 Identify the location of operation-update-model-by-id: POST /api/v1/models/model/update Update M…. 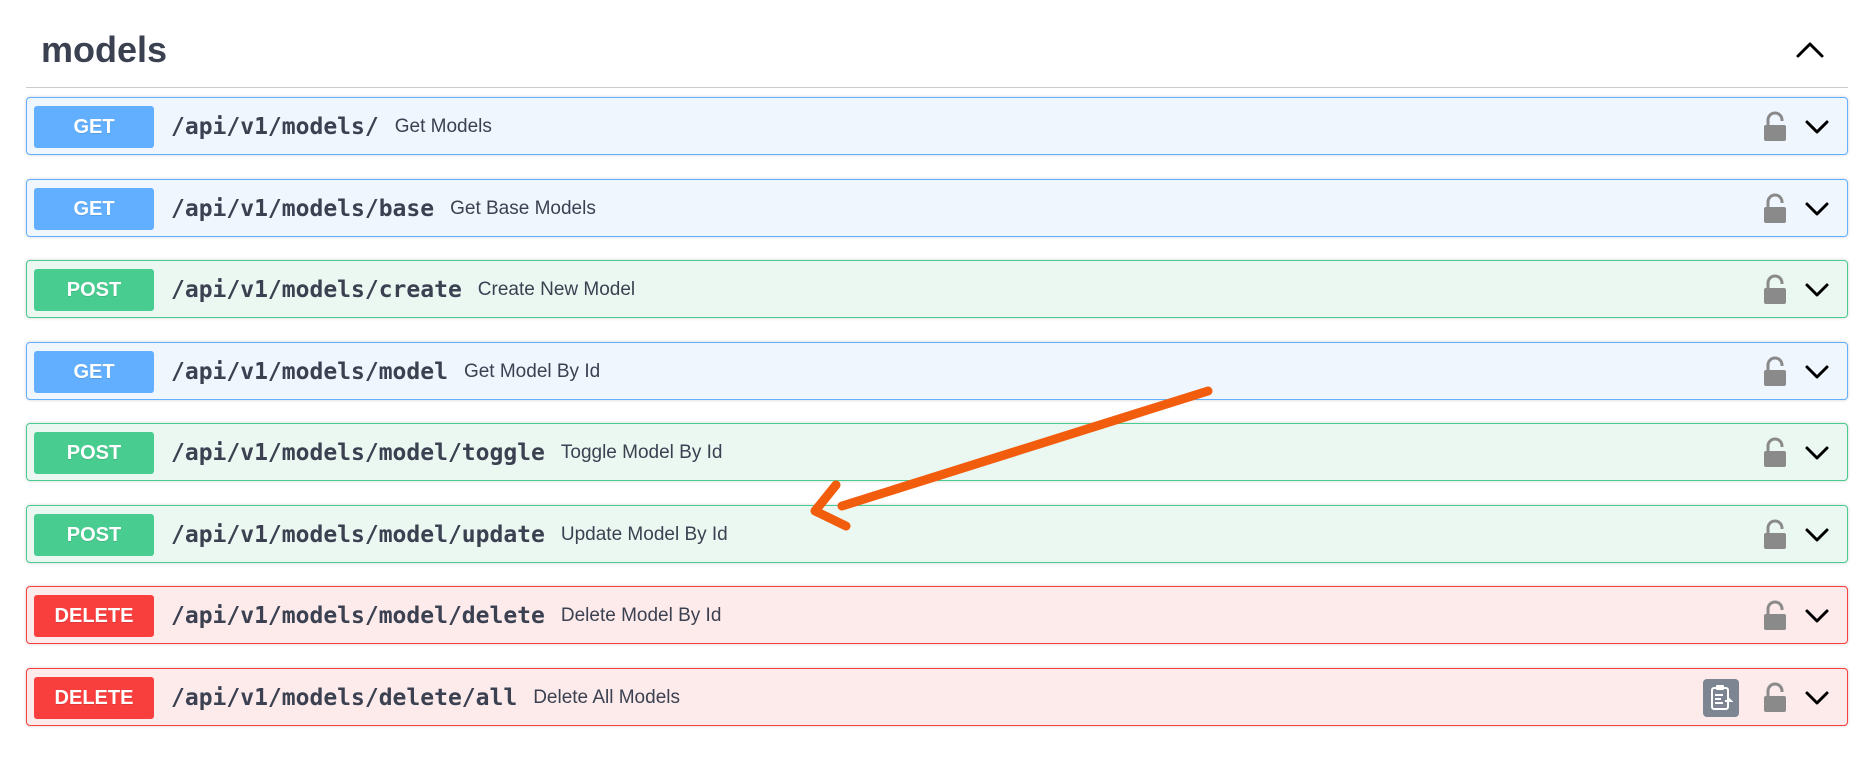
(937, 534).